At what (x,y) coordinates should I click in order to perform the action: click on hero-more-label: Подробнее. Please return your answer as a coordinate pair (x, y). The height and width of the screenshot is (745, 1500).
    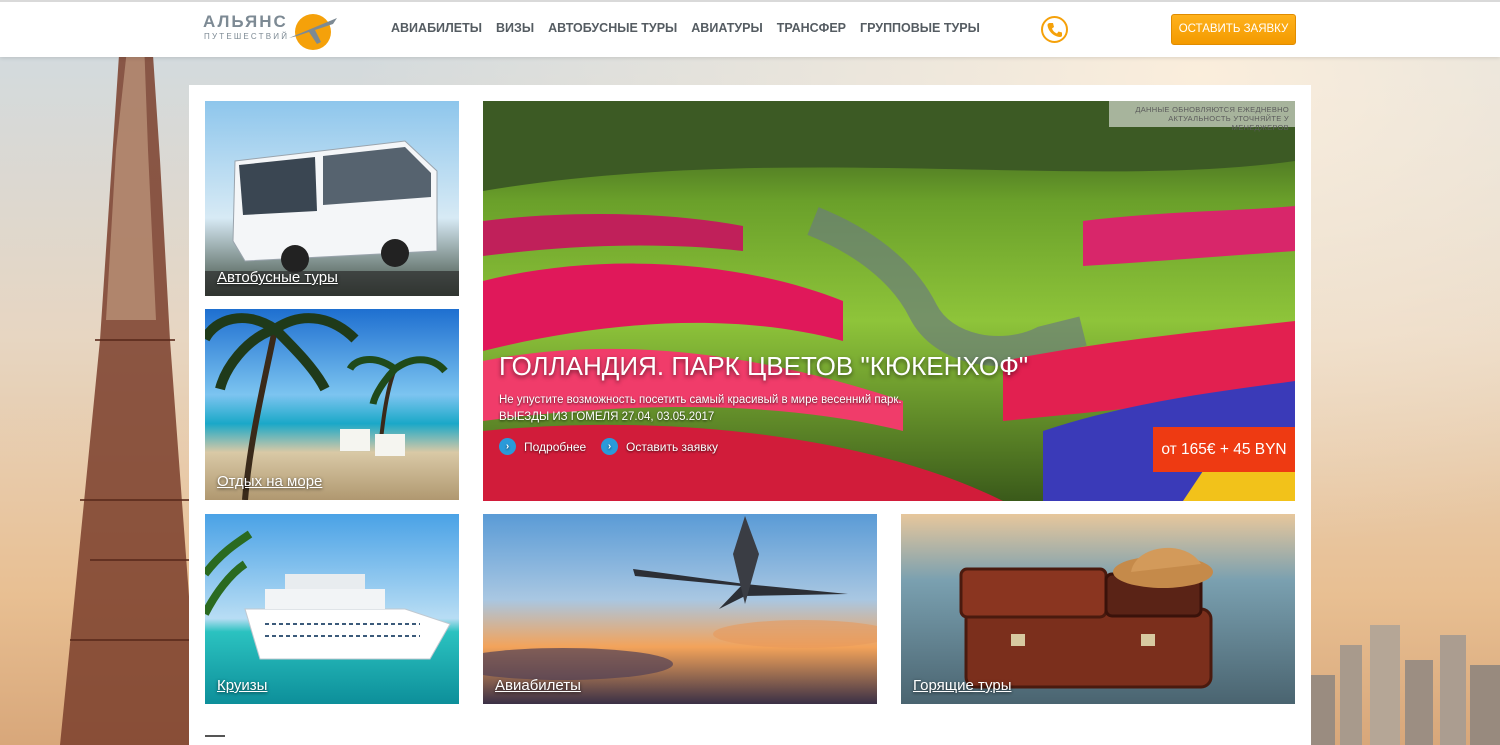
    Looking at the image, I should click on (555, 446).